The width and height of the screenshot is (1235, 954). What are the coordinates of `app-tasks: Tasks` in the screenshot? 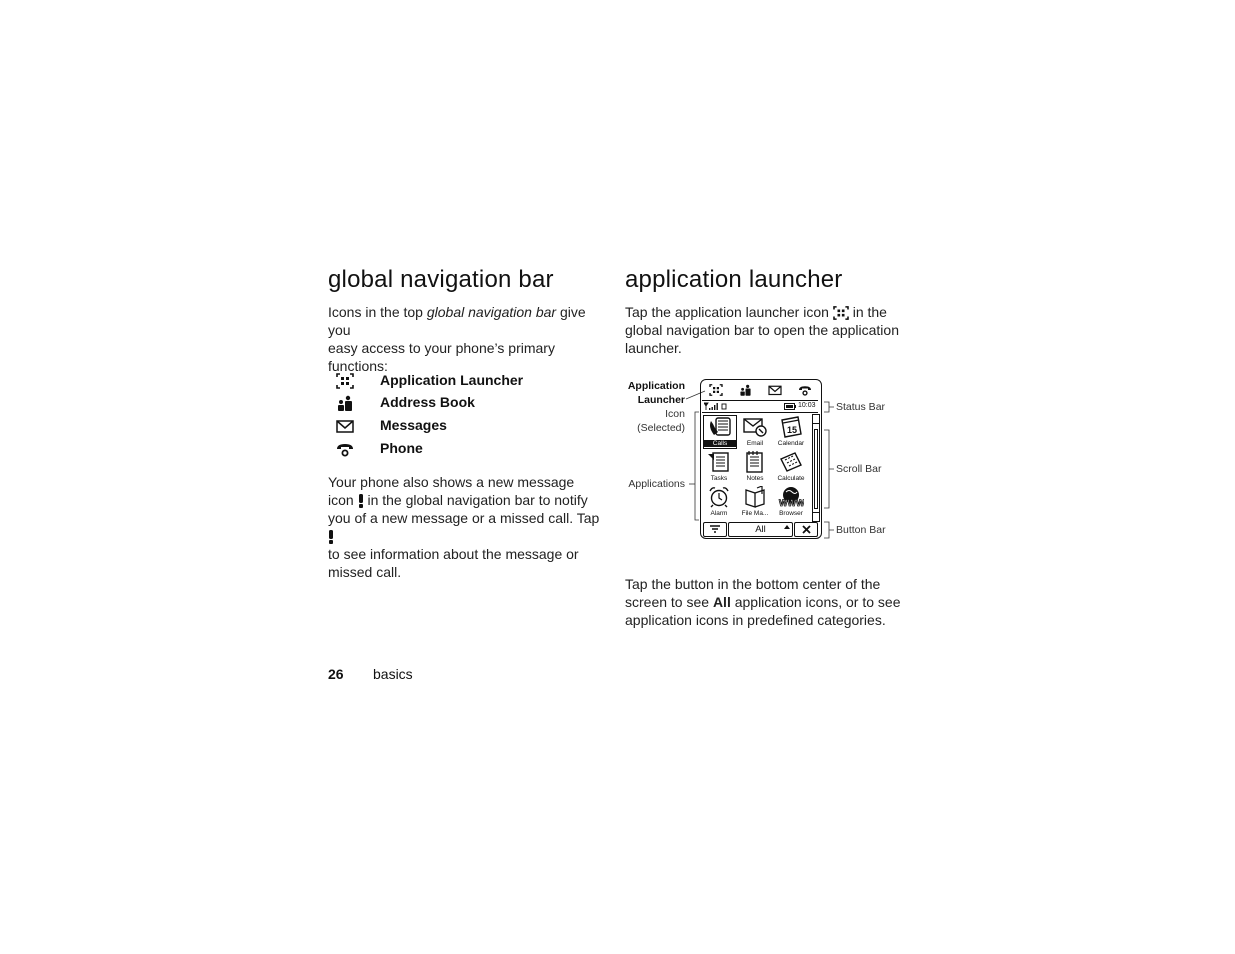 It's located at (719, 467).